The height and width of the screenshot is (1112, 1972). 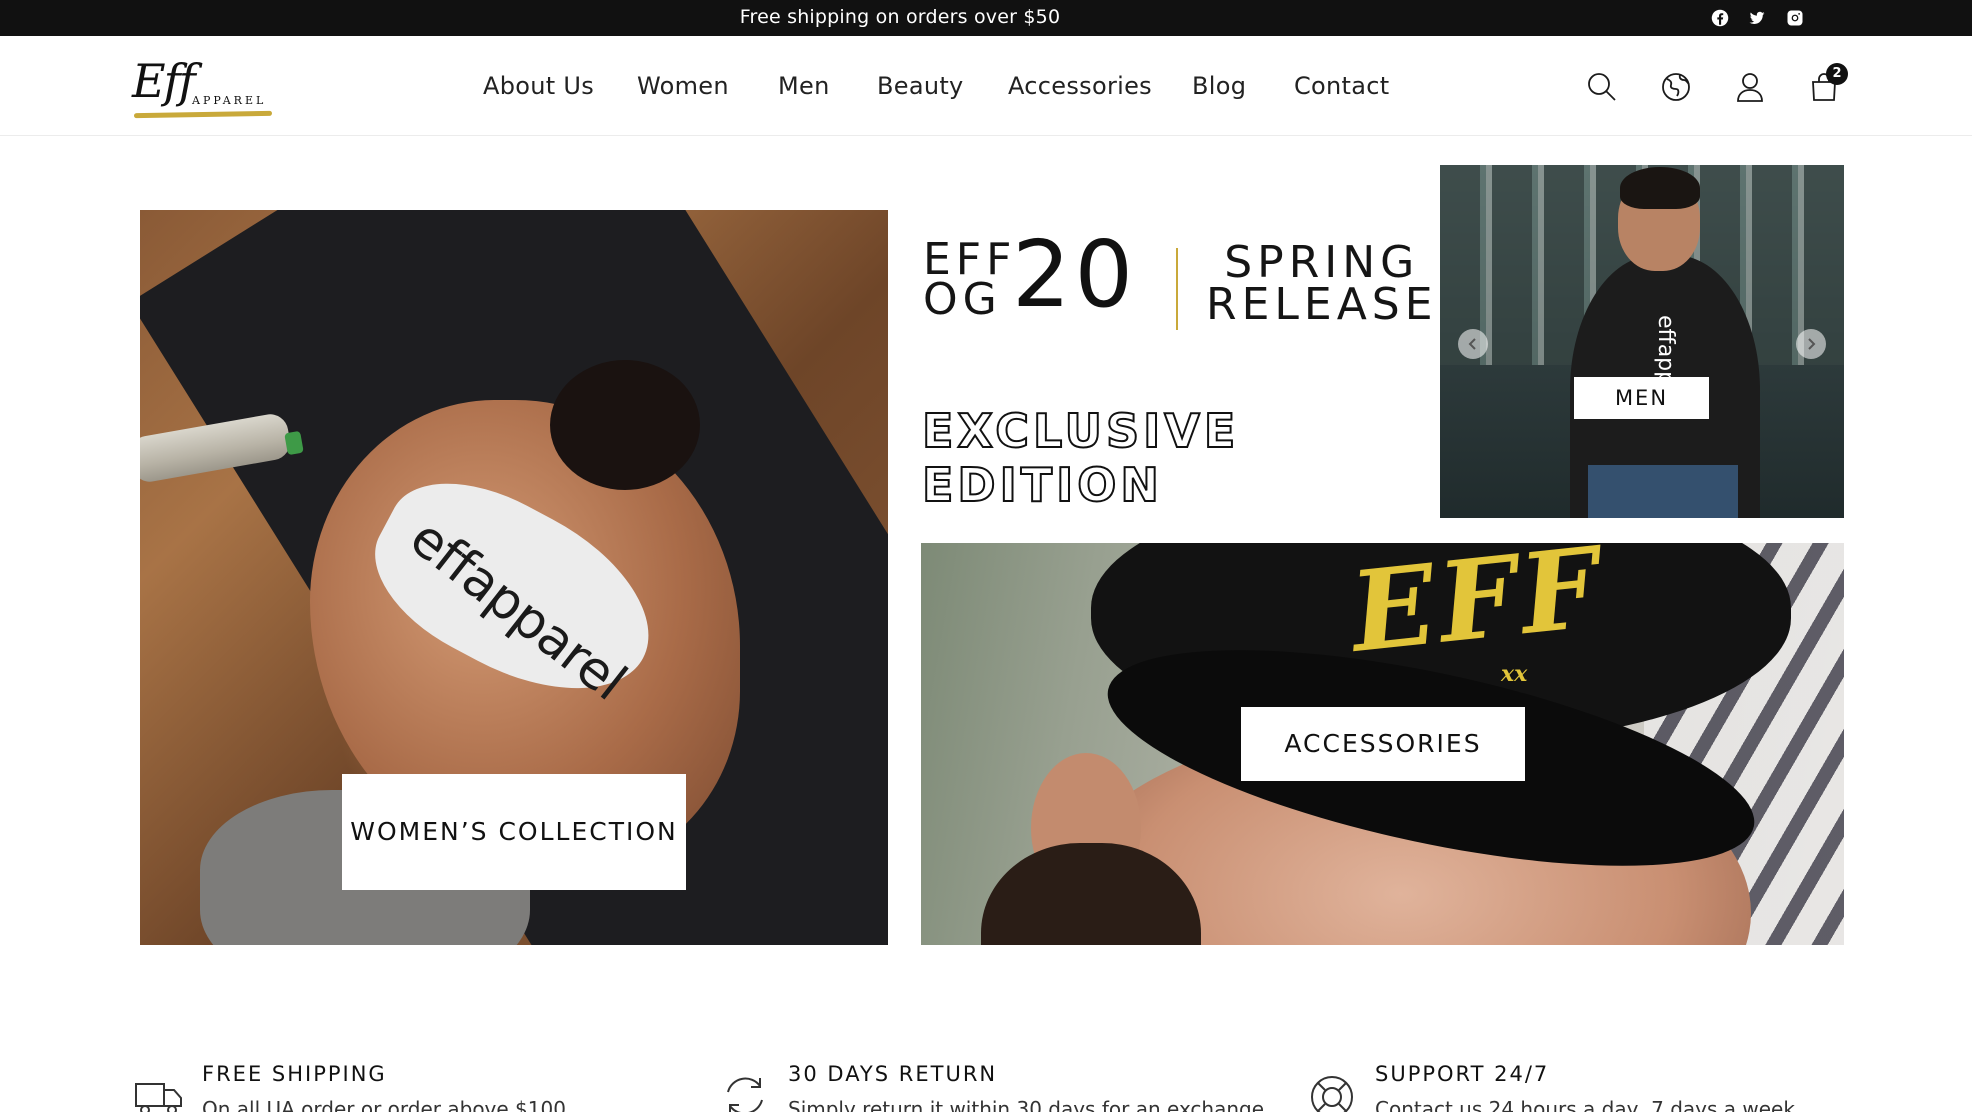 I want to click on promo-divider, so click(x=1177, y=289).